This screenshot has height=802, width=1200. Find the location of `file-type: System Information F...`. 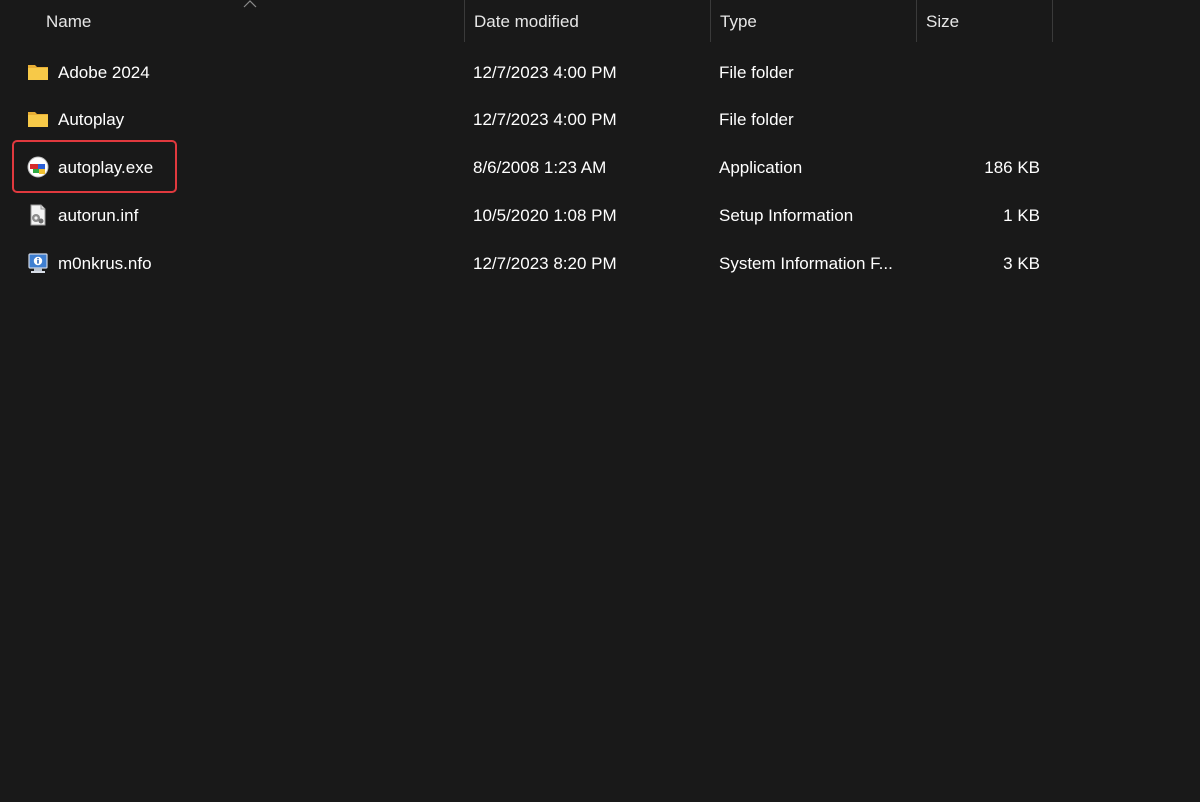

file-type: System Information F... is located at coordinates (806, 263).